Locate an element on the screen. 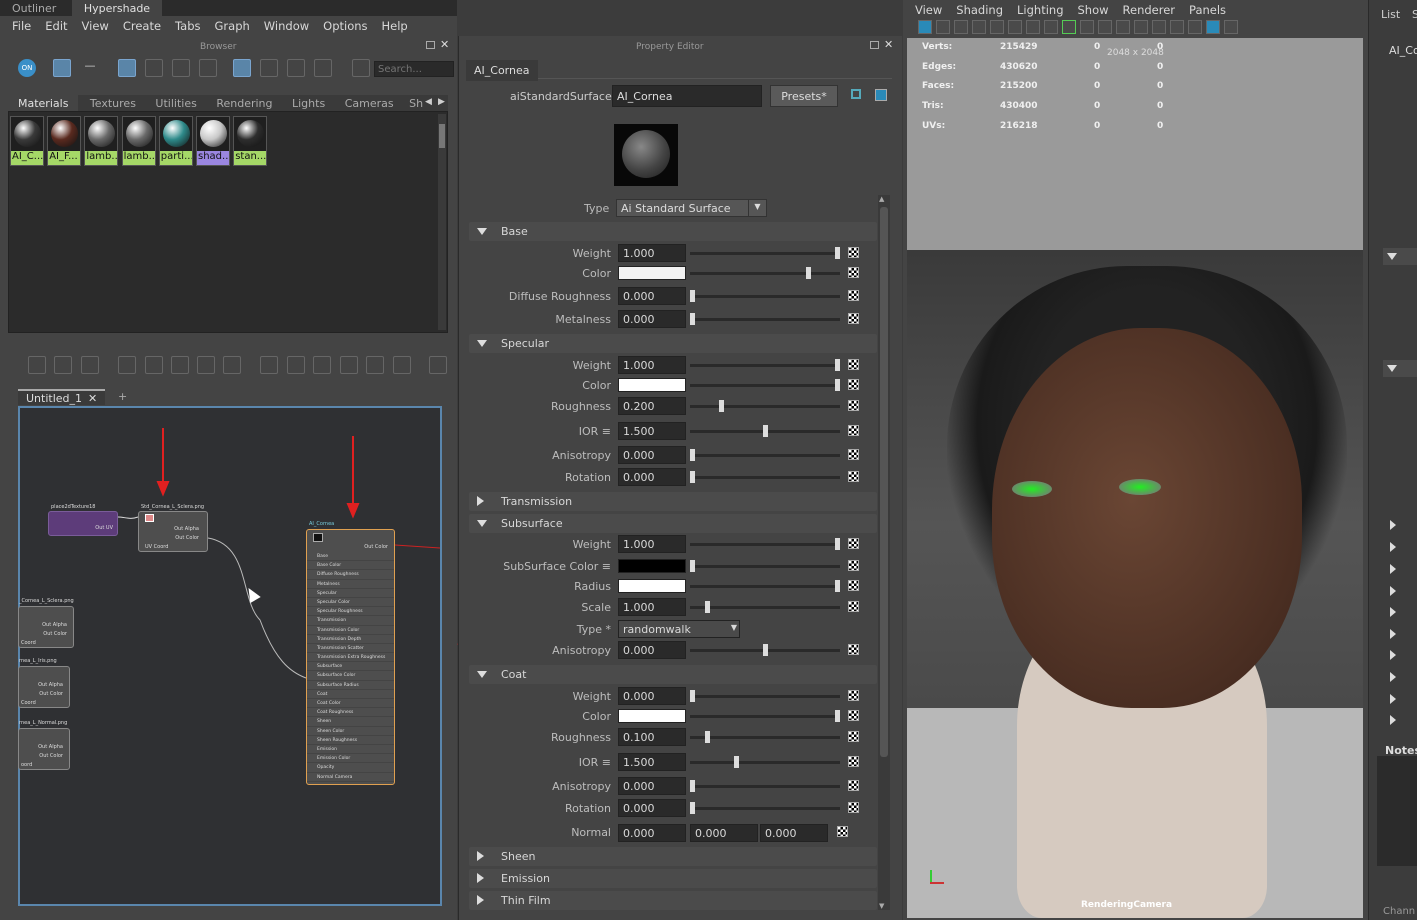  cube-icon is located at coordinates (1213, 27).